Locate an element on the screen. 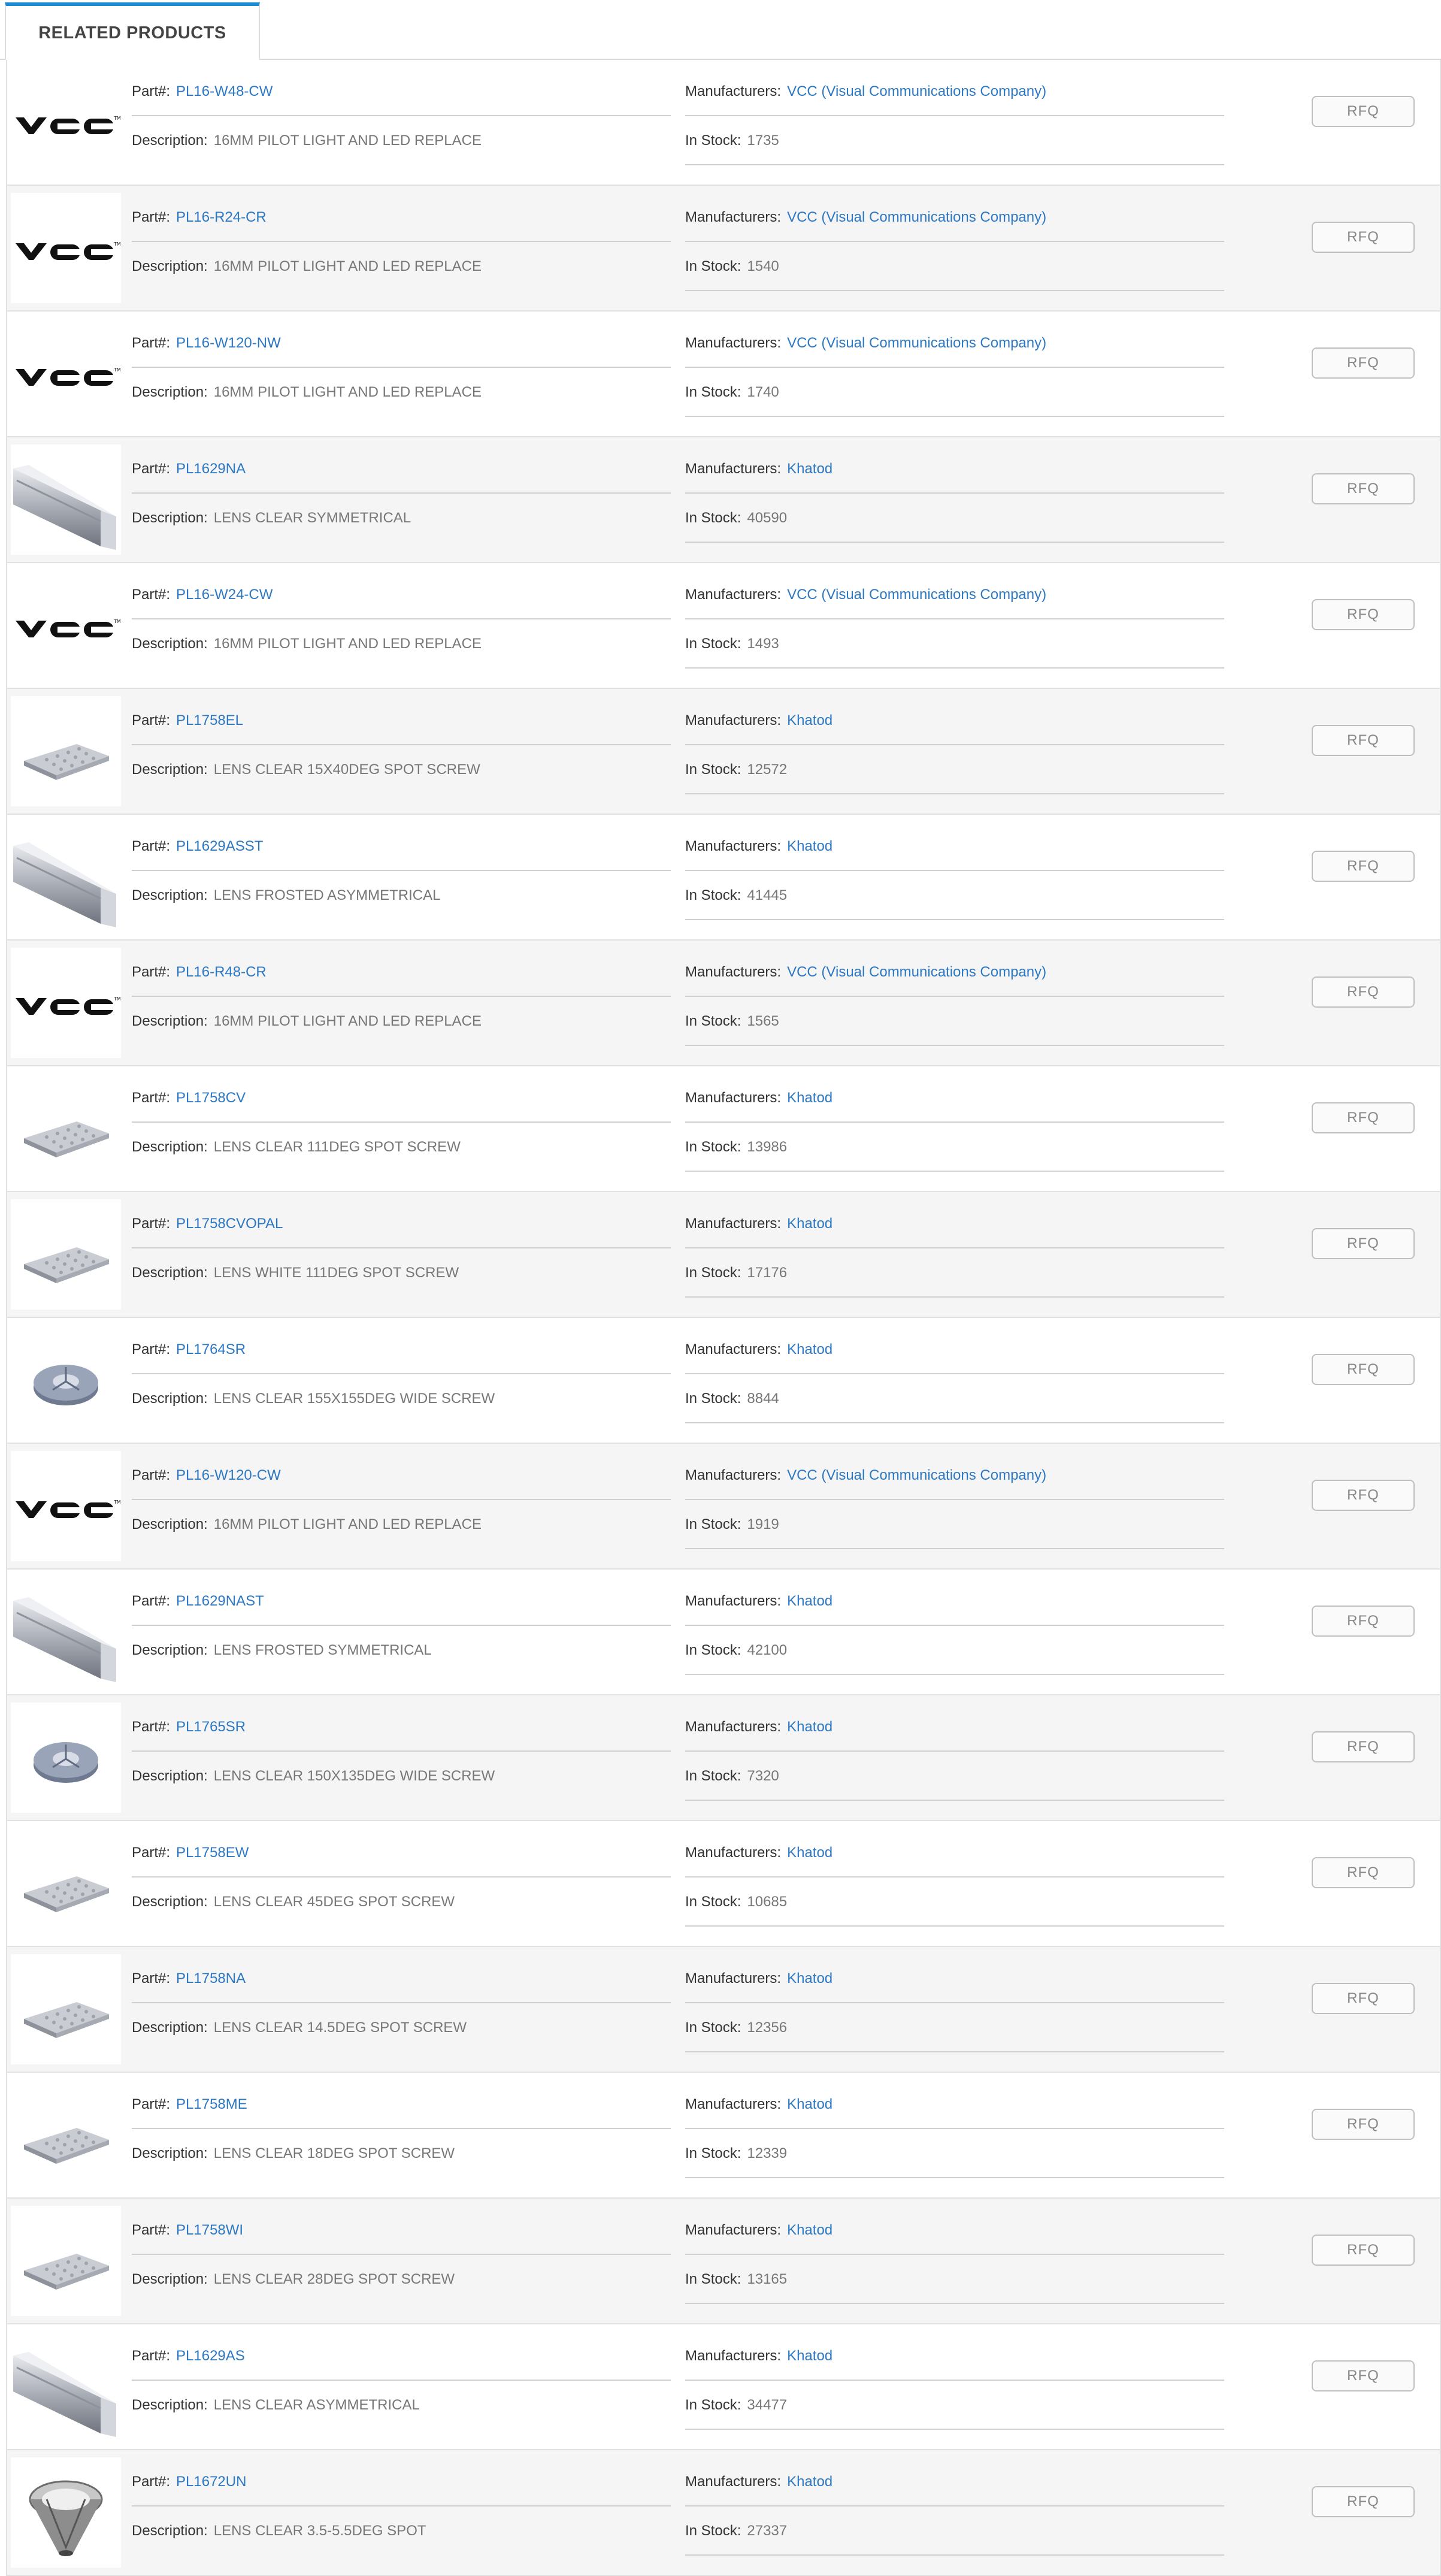  part-field: Part#: PL16-R48-CR is located at coordinates (199, 972).